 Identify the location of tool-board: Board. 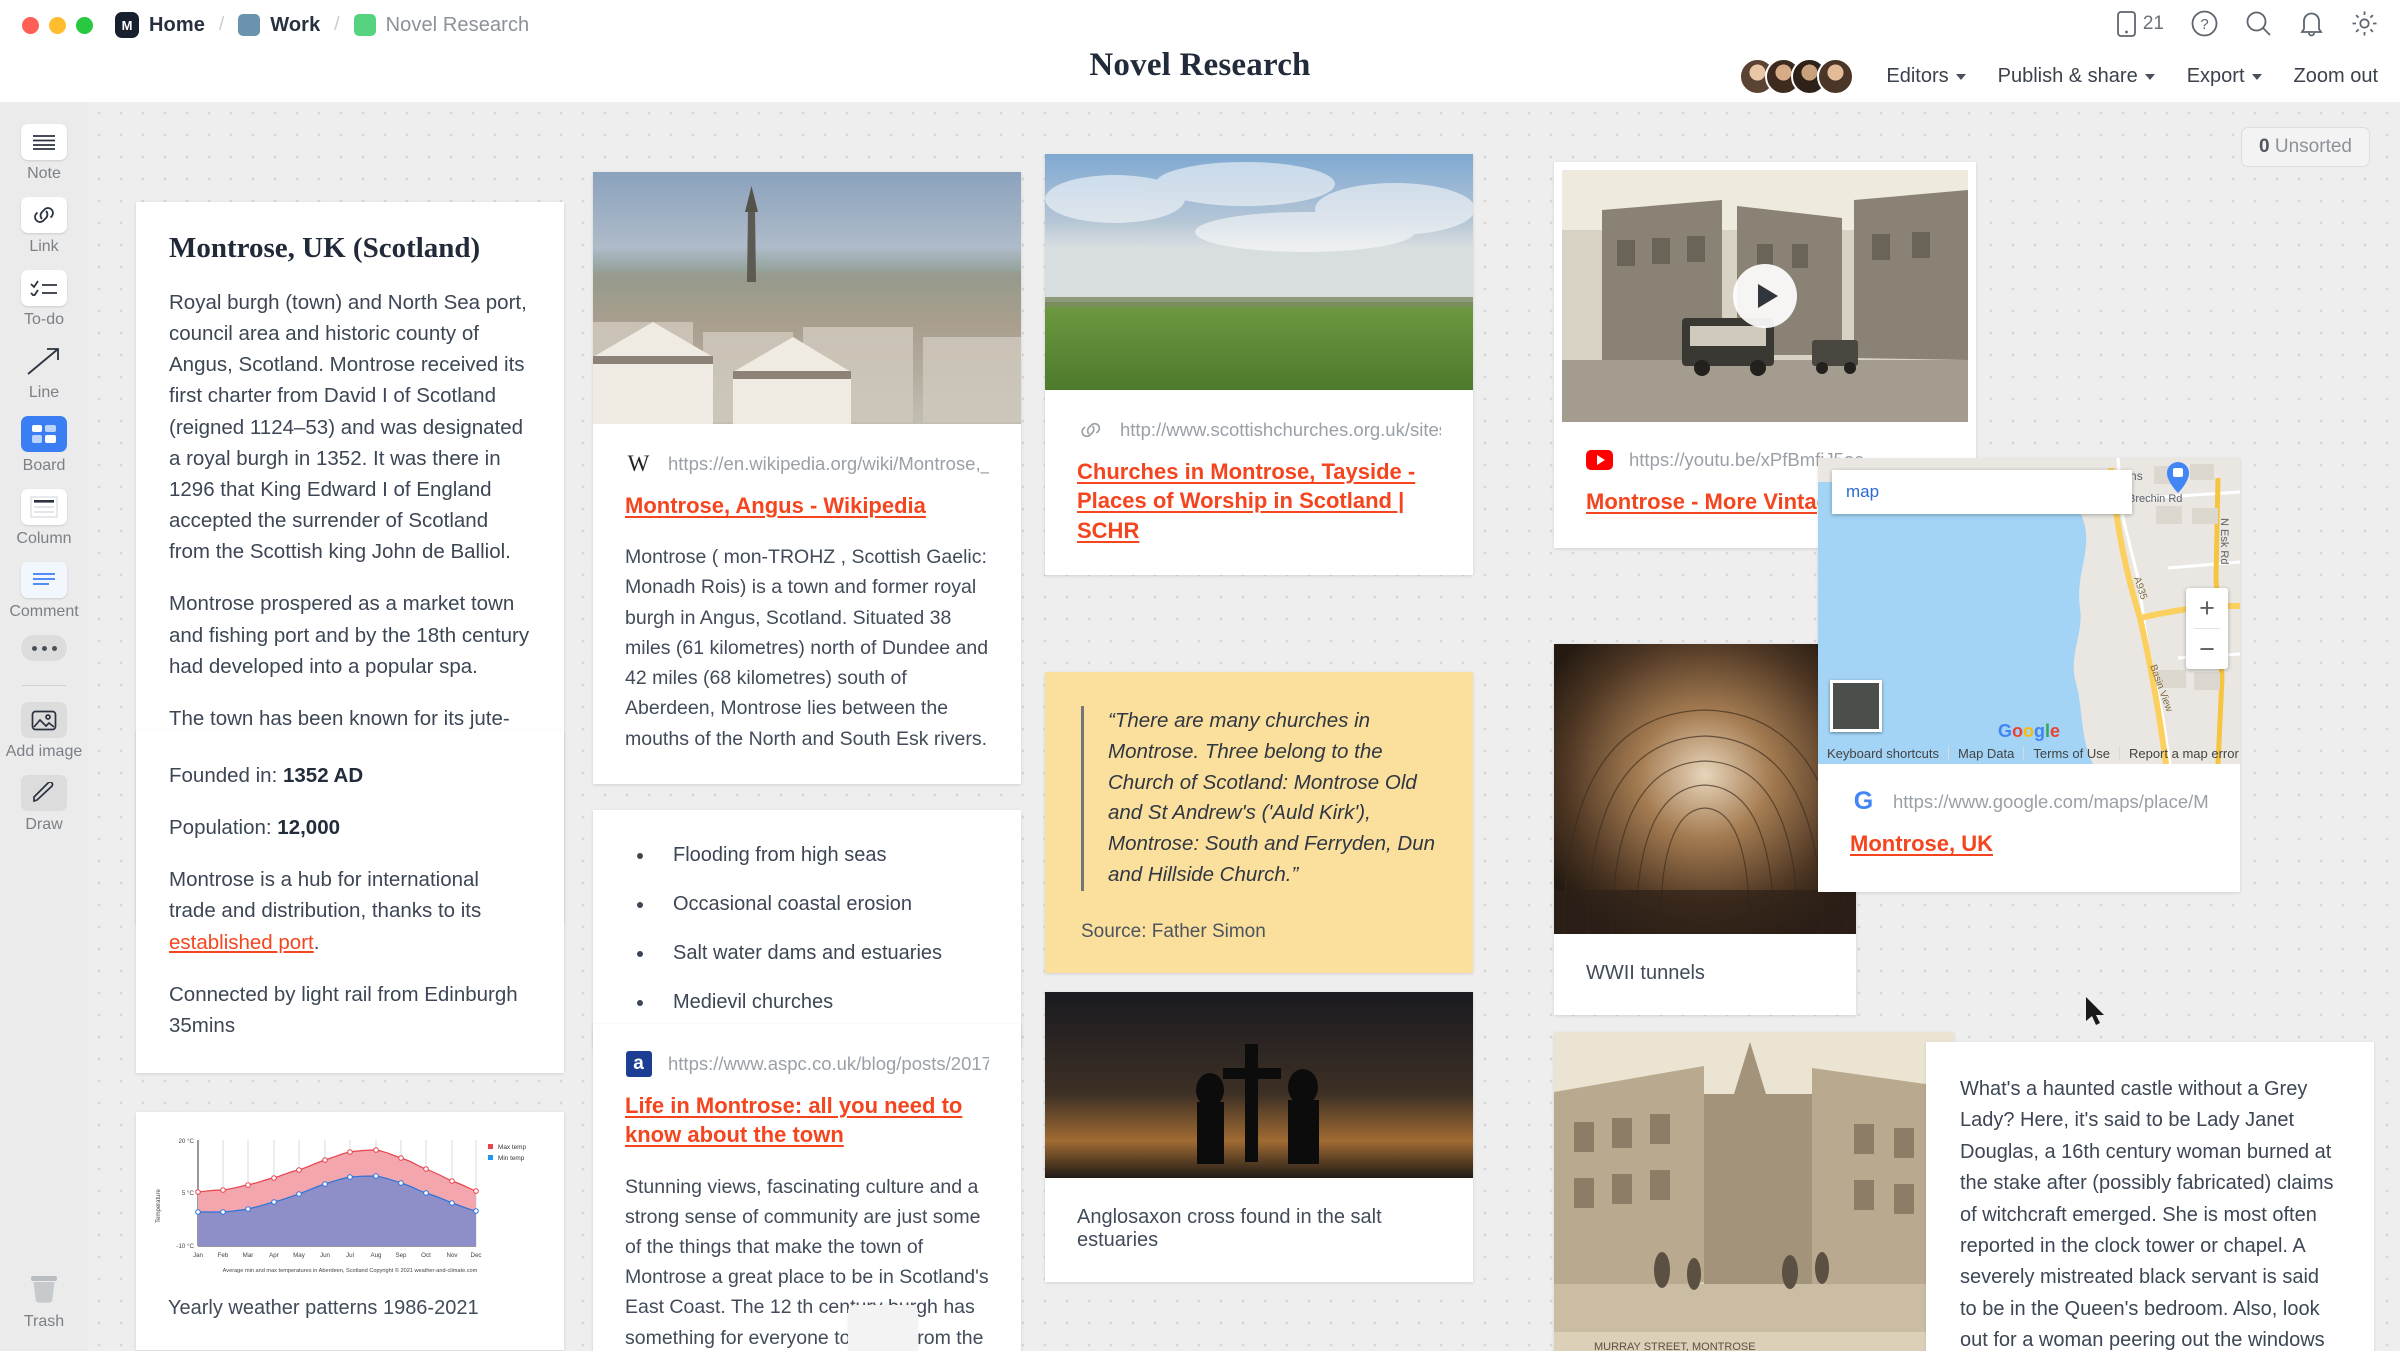
(44, 445).